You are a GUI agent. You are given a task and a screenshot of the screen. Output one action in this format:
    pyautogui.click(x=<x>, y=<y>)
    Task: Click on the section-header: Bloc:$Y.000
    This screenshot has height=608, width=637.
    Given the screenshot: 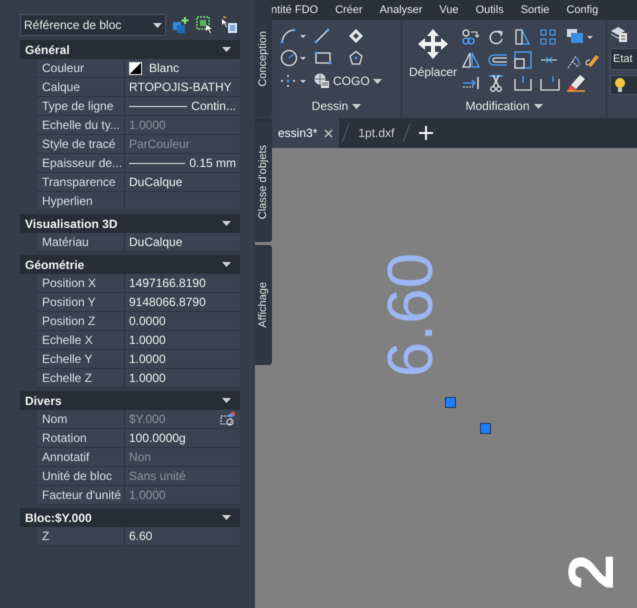 What is the action you would take?
    pyautogui.click(x=130, y=517)
    